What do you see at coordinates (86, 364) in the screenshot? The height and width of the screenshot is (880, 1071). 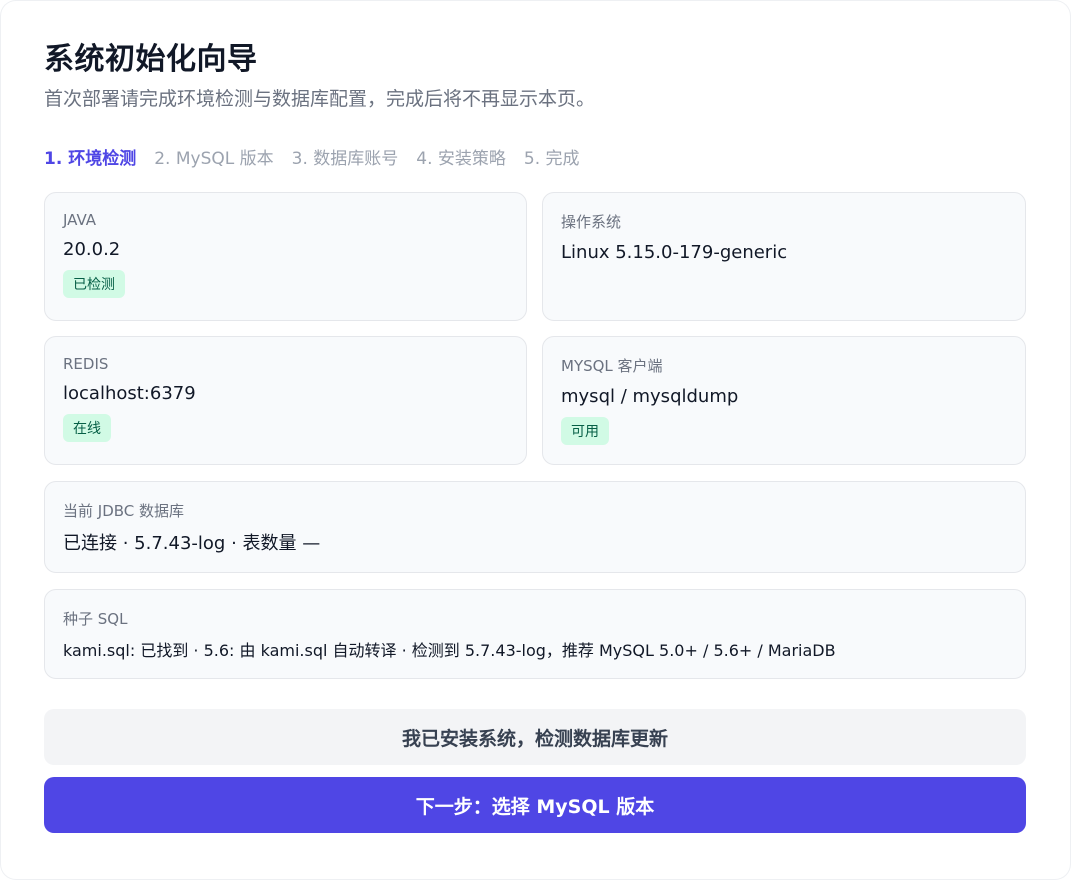 I see `redis-label: REDIS` at bounding box center [86, 364].